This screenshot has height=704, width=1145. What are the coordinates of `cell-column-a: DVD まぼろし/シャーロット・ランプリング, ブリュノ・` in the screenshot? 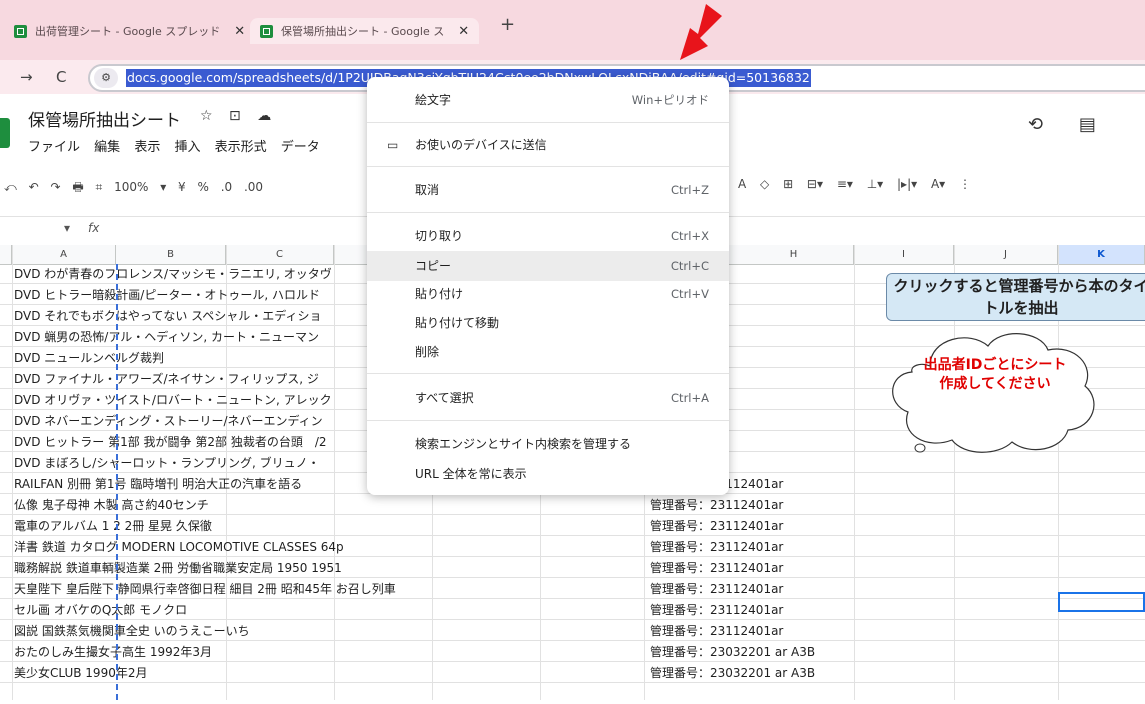 It's located at (167, 463).